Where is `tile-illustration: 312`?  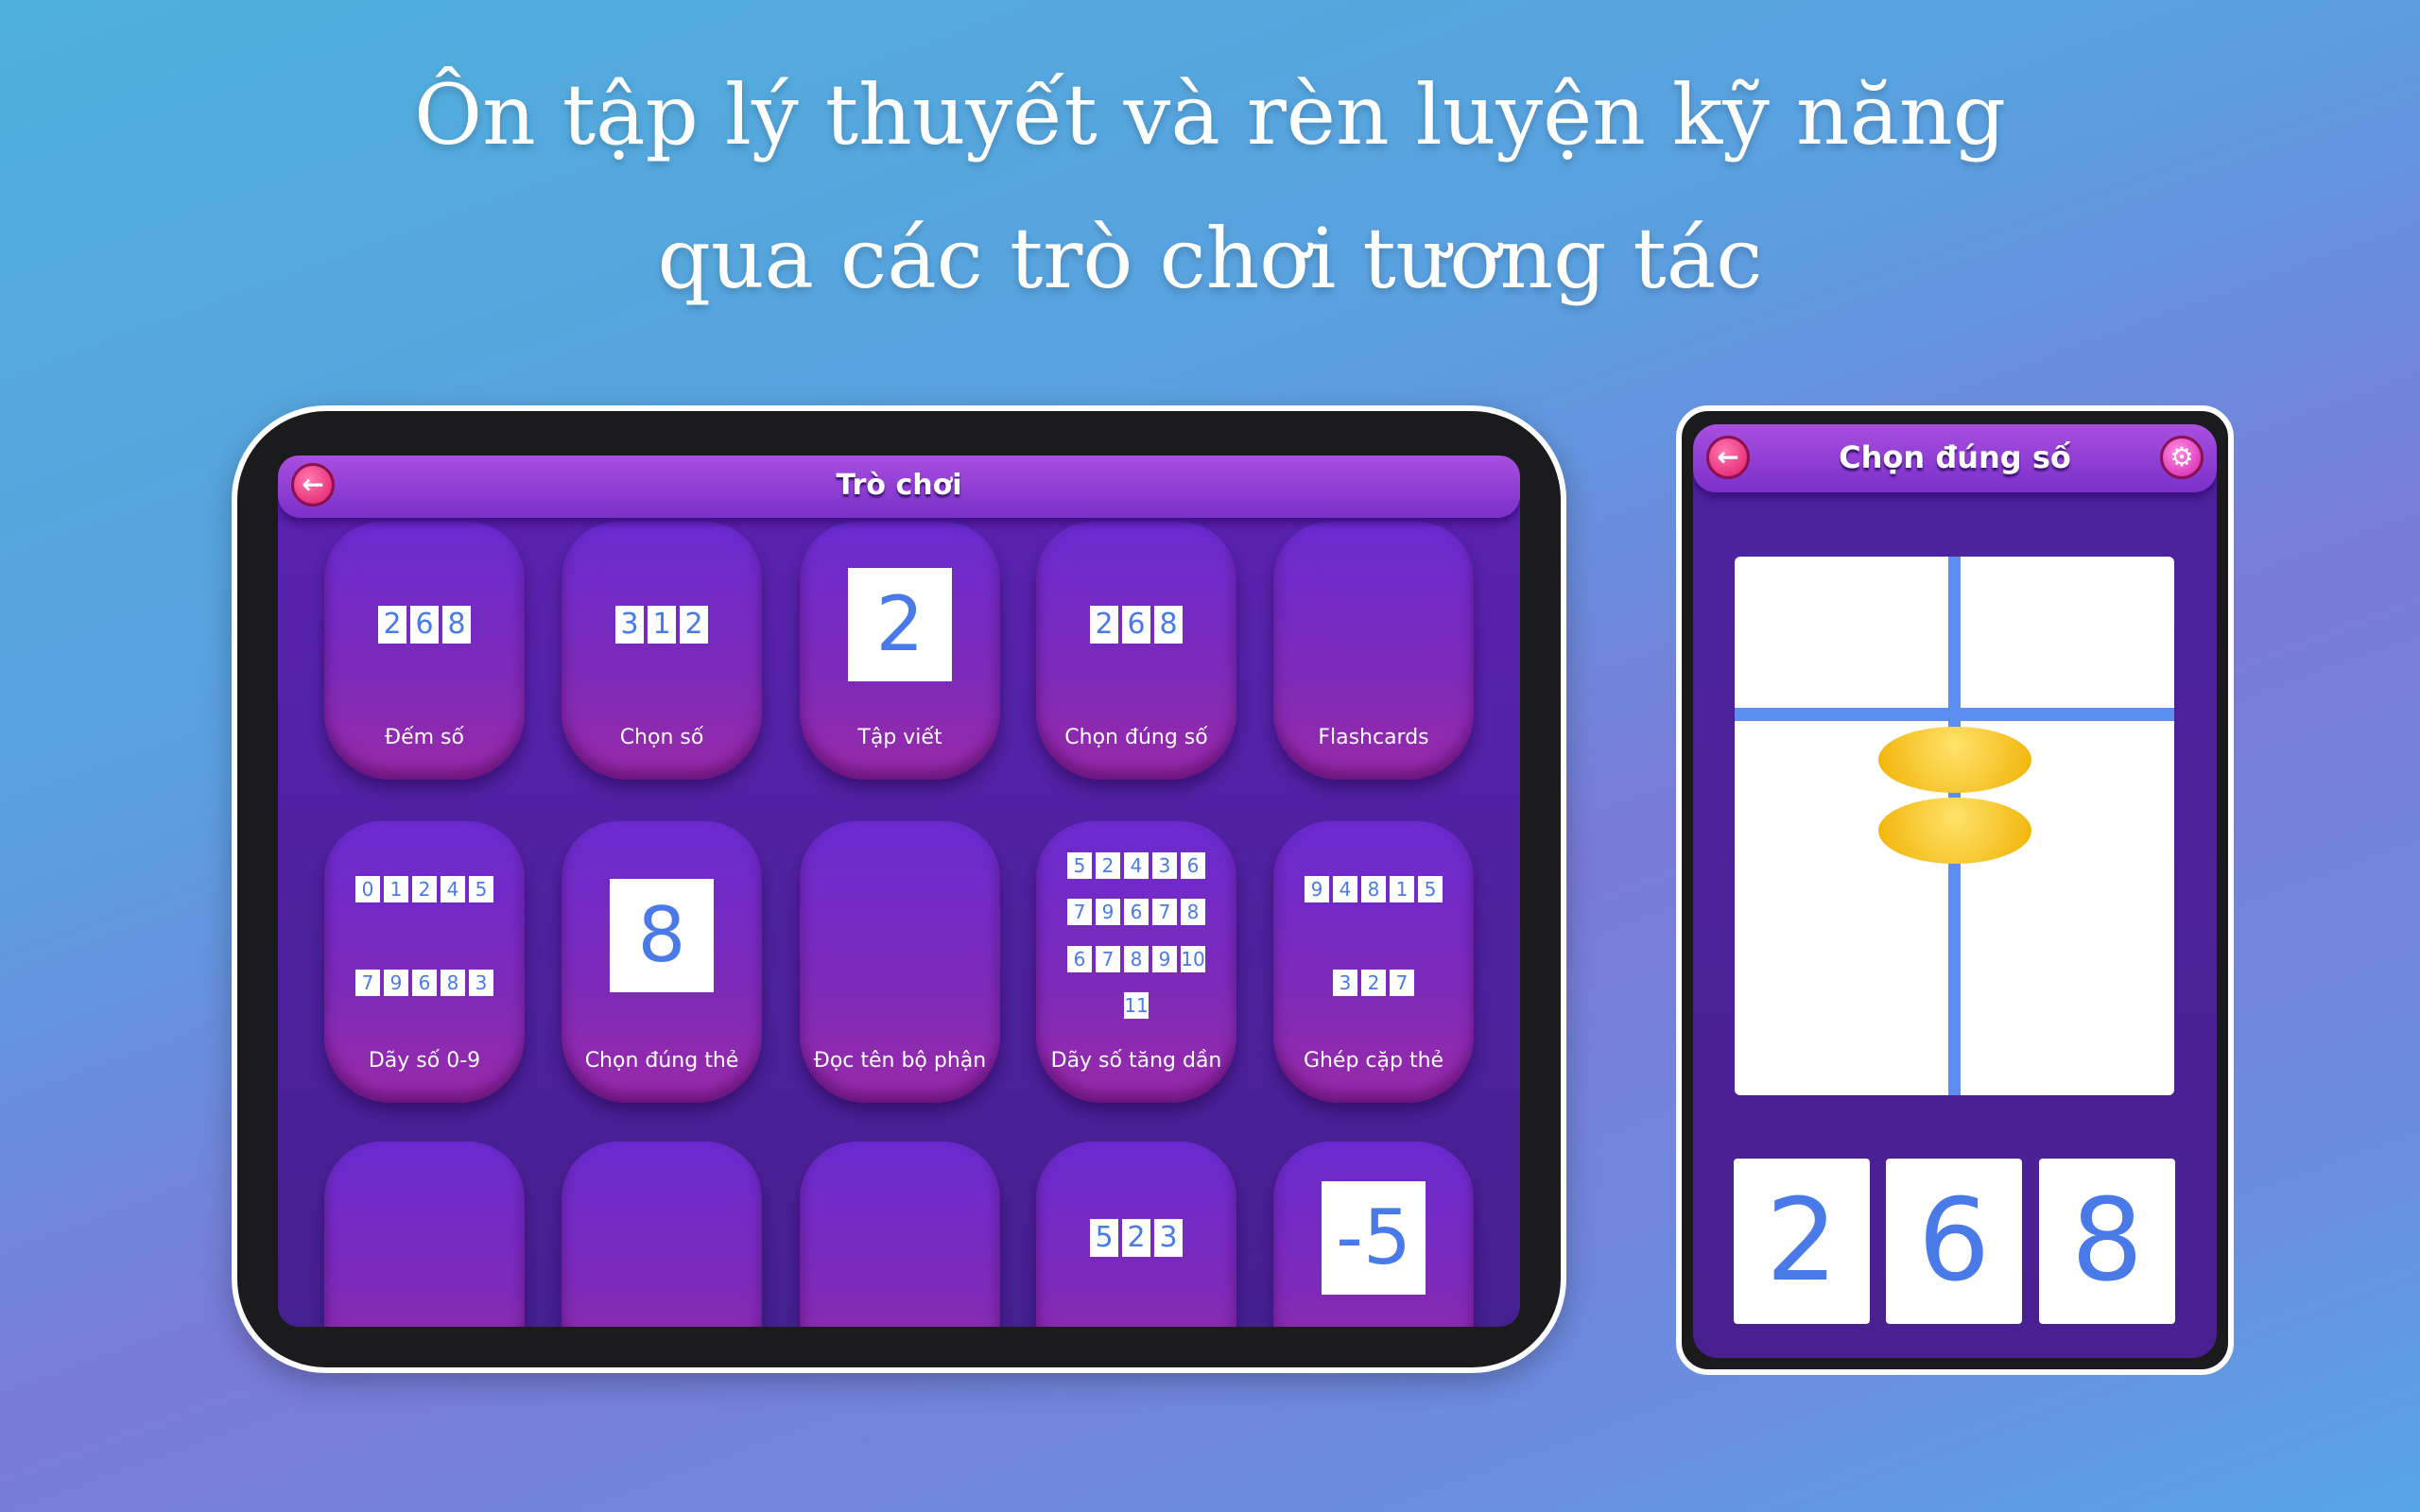 tile-illustration: 312 is located at coordinates (662, 624).